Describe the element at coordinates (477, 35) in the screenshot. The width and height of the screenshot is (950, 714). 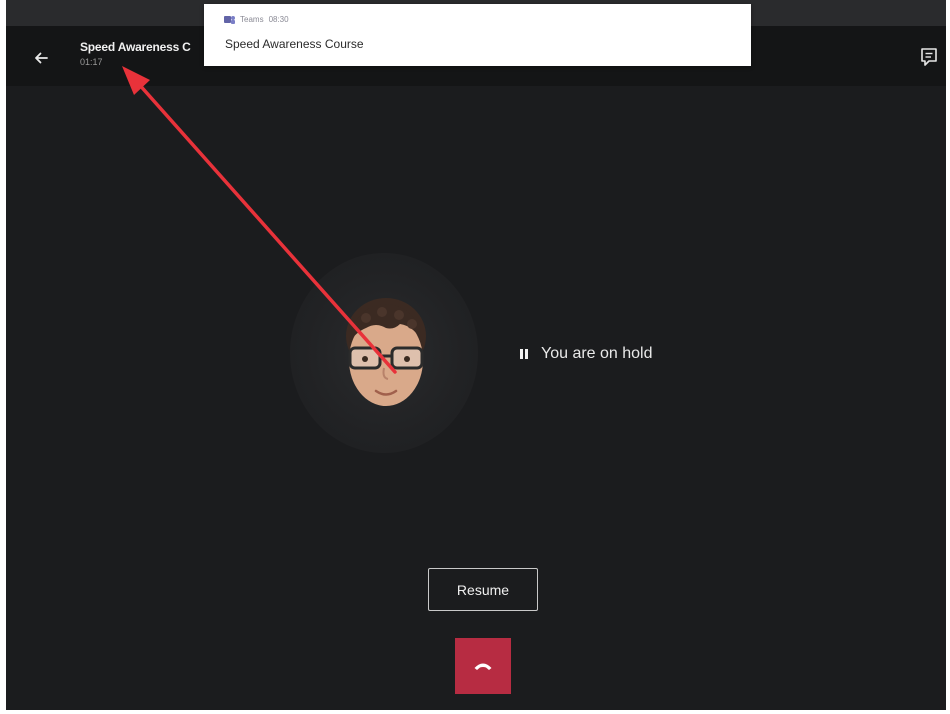
I see `teams-notification: Teams 08:30 Speed Awareness Course` at that location.